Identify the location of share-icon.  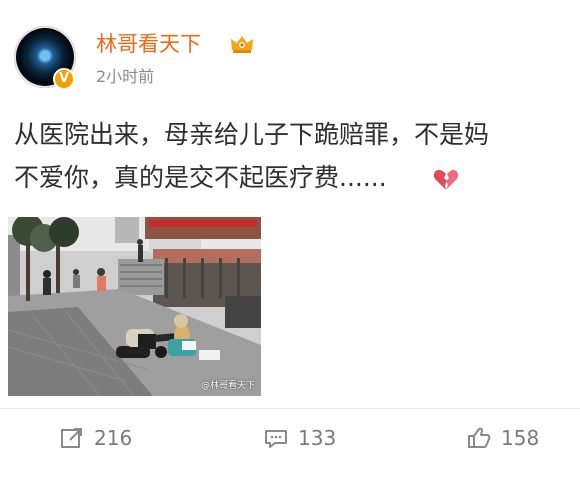
(71, 438).